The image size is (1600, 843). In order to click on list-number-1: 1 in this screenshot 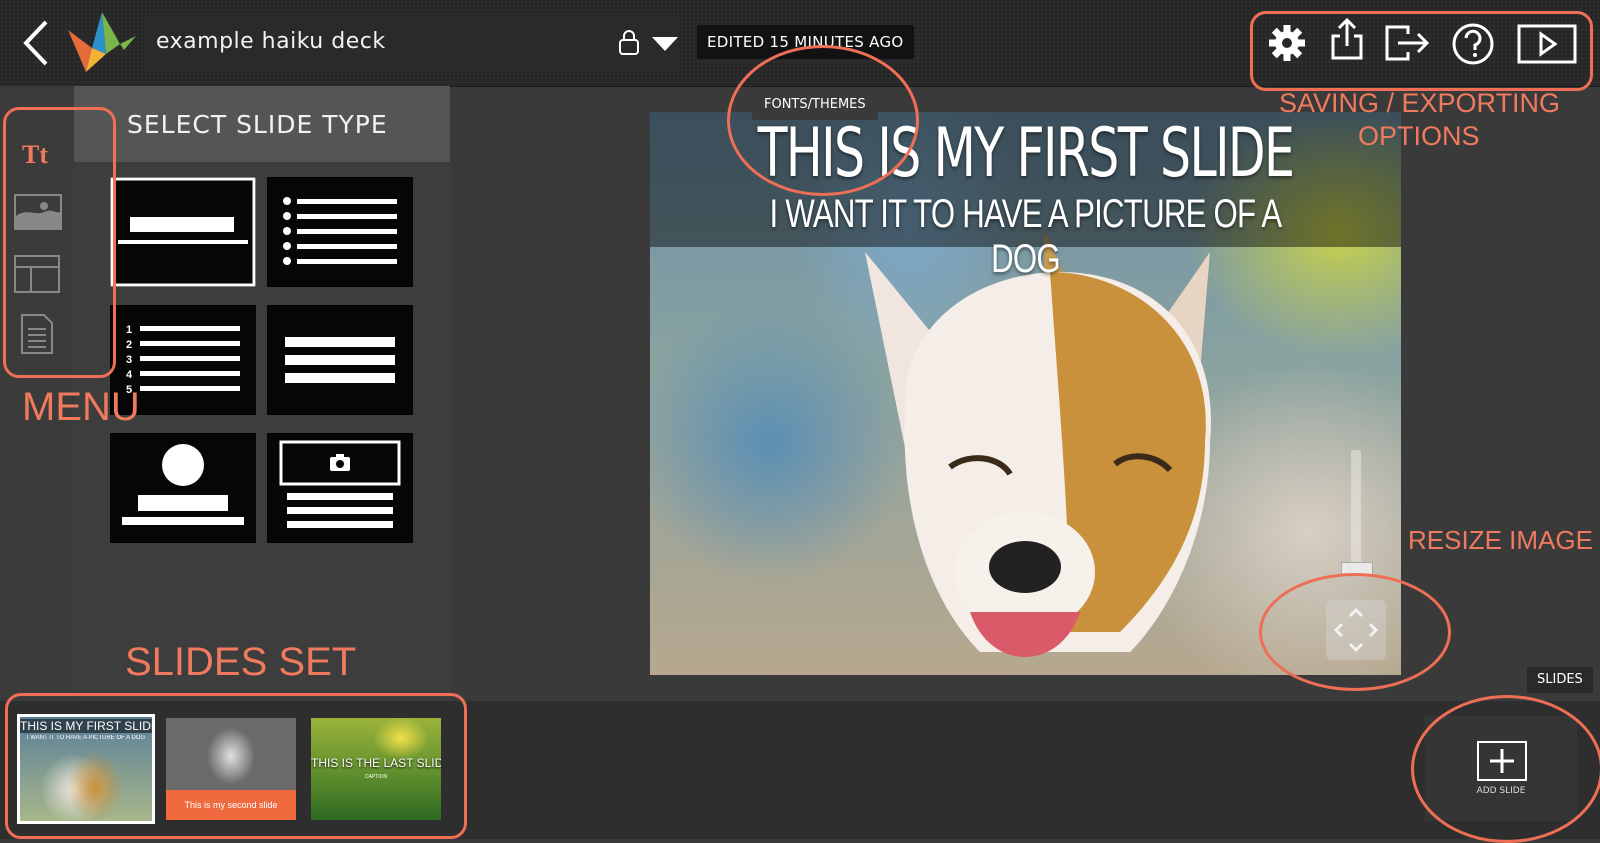, I will do `click(129, 330)`.